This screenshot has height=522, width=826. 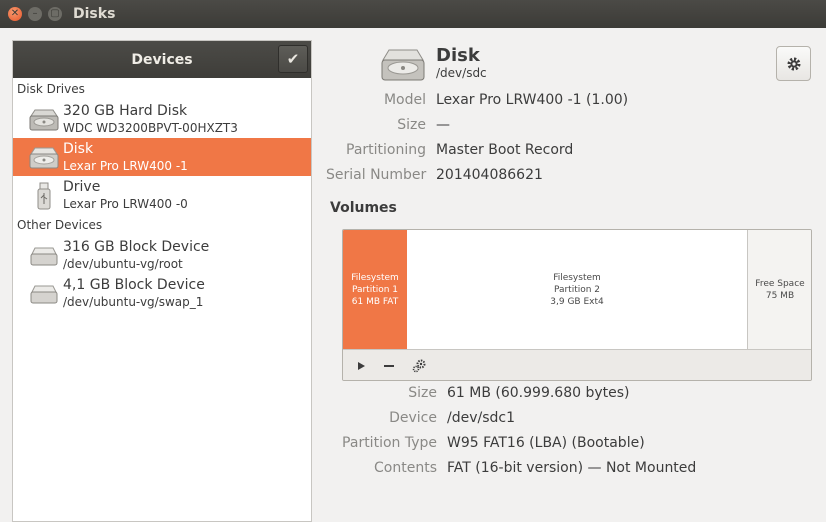 What do you see at coordinates (422, 393) in the screenshot?
I see `vol-size-label: Size` at bounding box center [422, 393].